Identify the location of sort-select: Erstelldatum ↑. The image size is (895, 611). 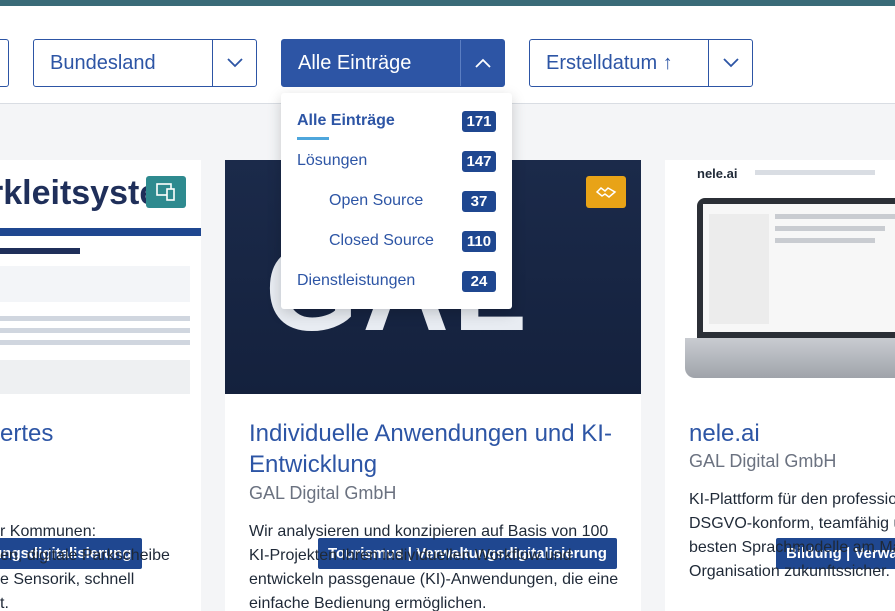
(641, 63).